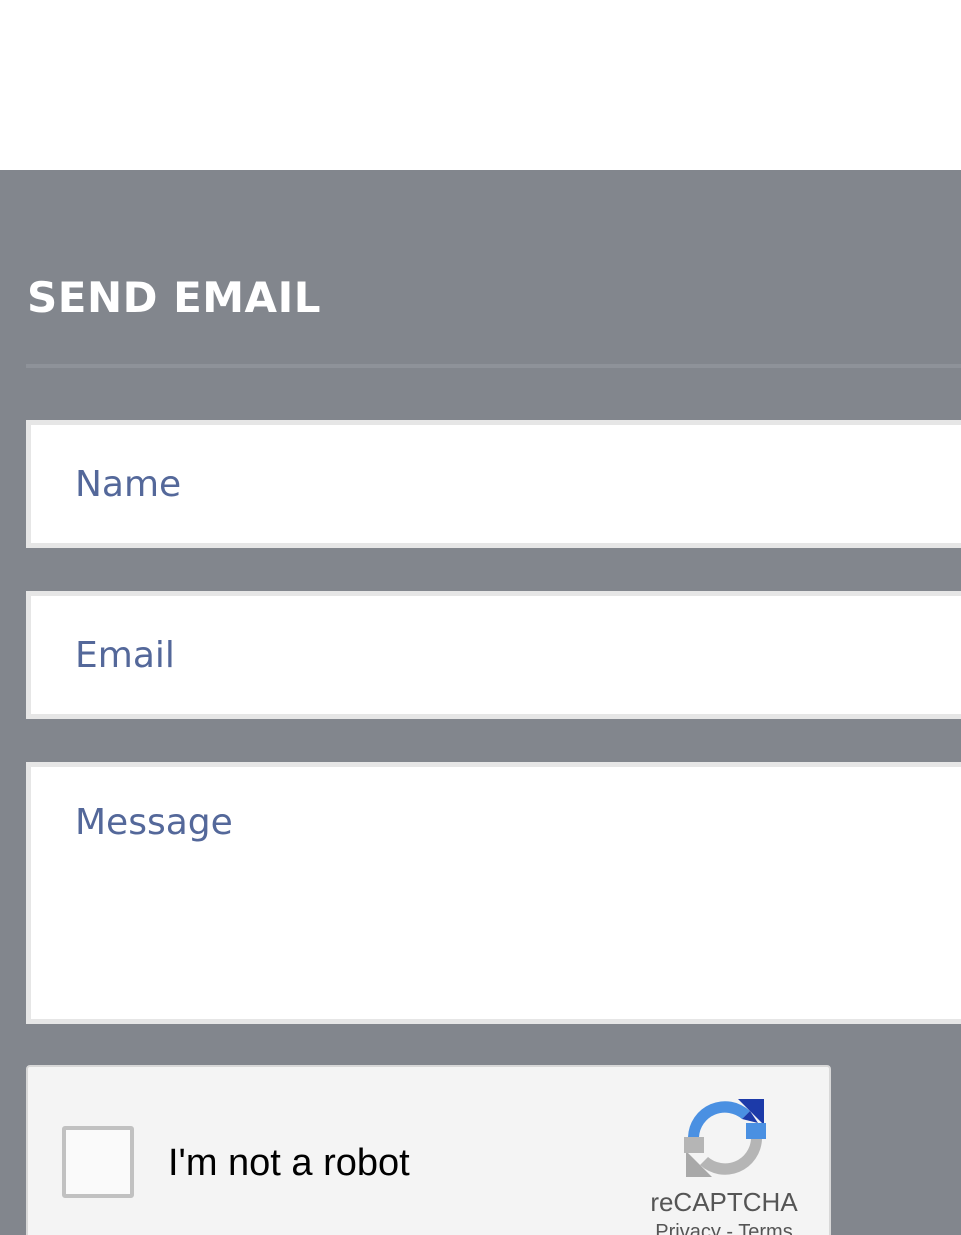  What do you see at coordinates (688, 1228) in the screenshot?
I see `recaptcha-privacy-link: Privacy` at bounding box center [688, 1228].